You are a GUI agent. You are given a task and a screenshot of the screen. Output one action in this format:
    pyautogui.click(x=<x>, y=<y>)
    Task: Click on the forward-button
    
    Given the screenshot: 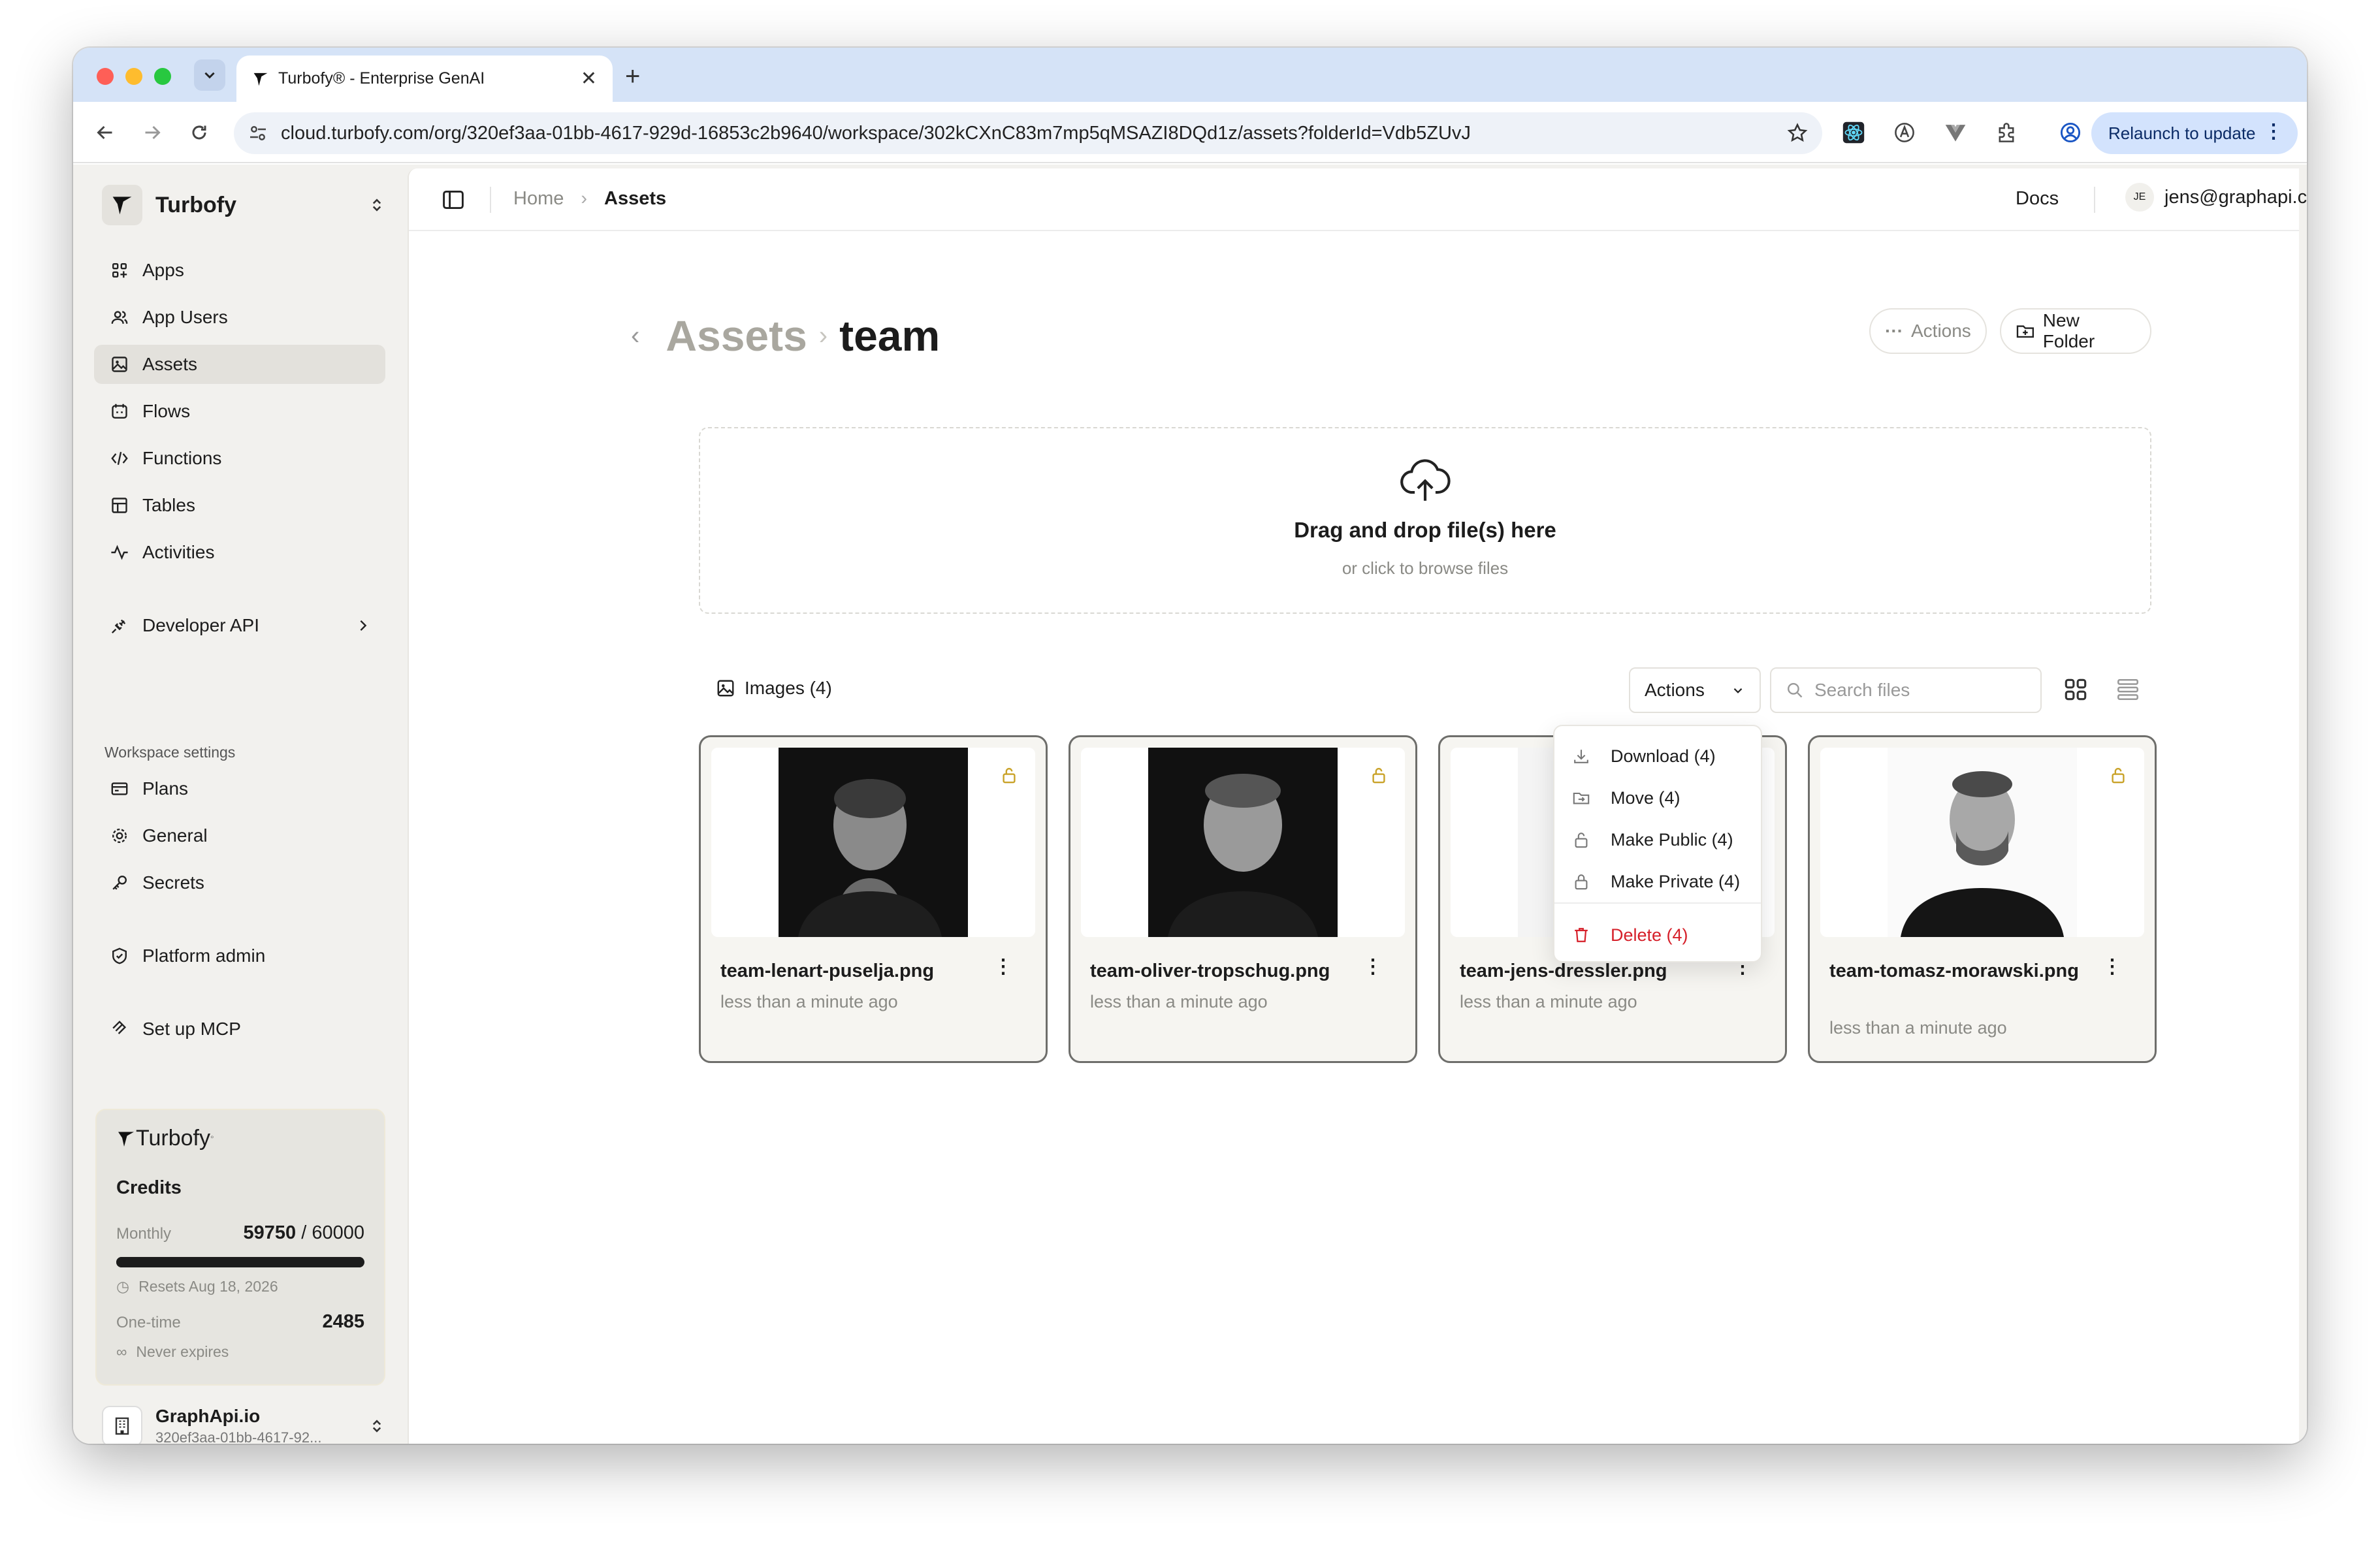 What is the action you would take?
    pyautogui.click(x=152, y=132)
    